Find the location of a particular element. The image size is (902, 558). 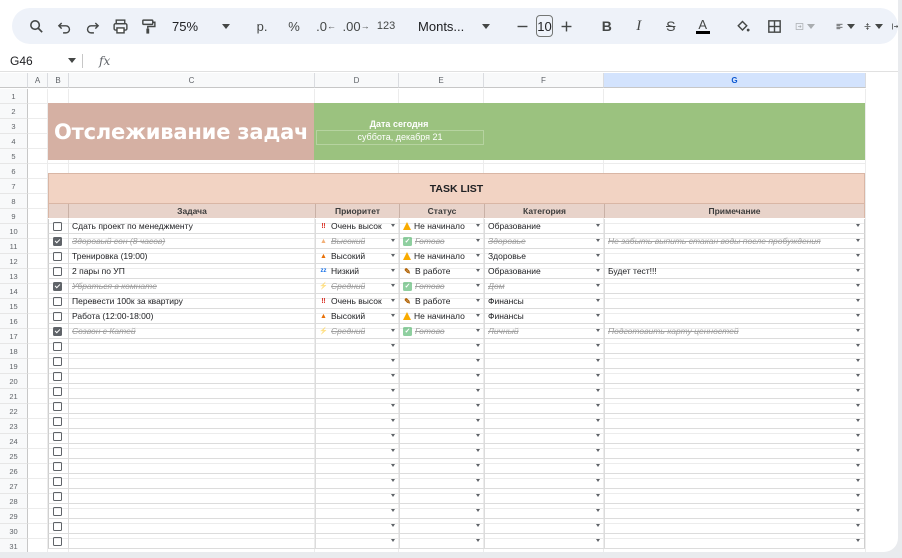

column-header-a: A is located at coordinates (38, 80).